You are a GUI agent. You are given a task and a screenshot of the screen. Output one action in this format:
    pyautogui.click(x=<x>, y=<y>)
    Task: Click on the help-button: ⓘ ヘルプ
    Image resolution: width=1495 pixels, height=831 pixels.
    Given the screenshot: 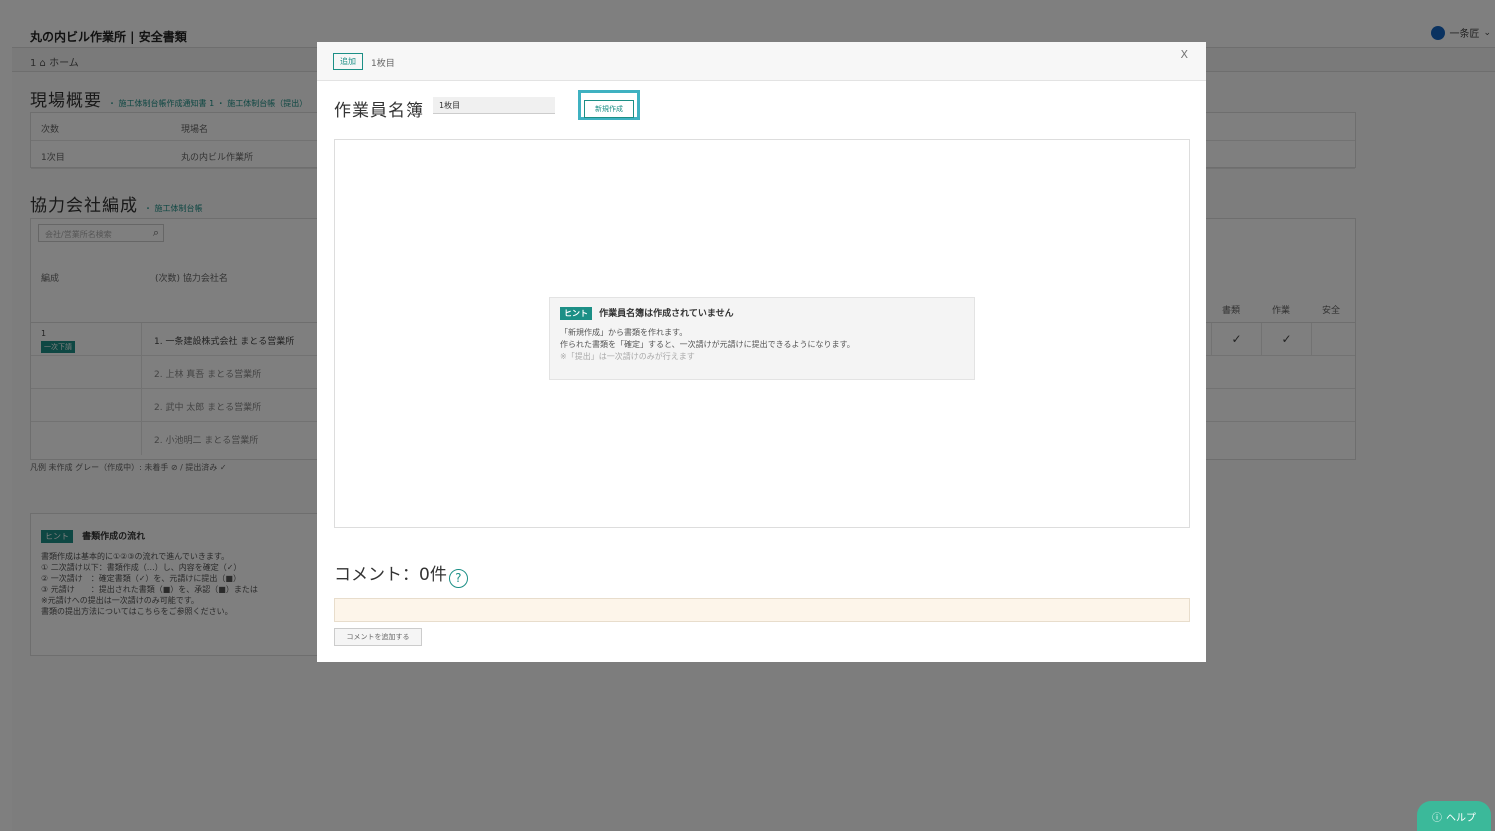 What is the action you would take?
    pyautogui.click(x=1454, y=816)
    